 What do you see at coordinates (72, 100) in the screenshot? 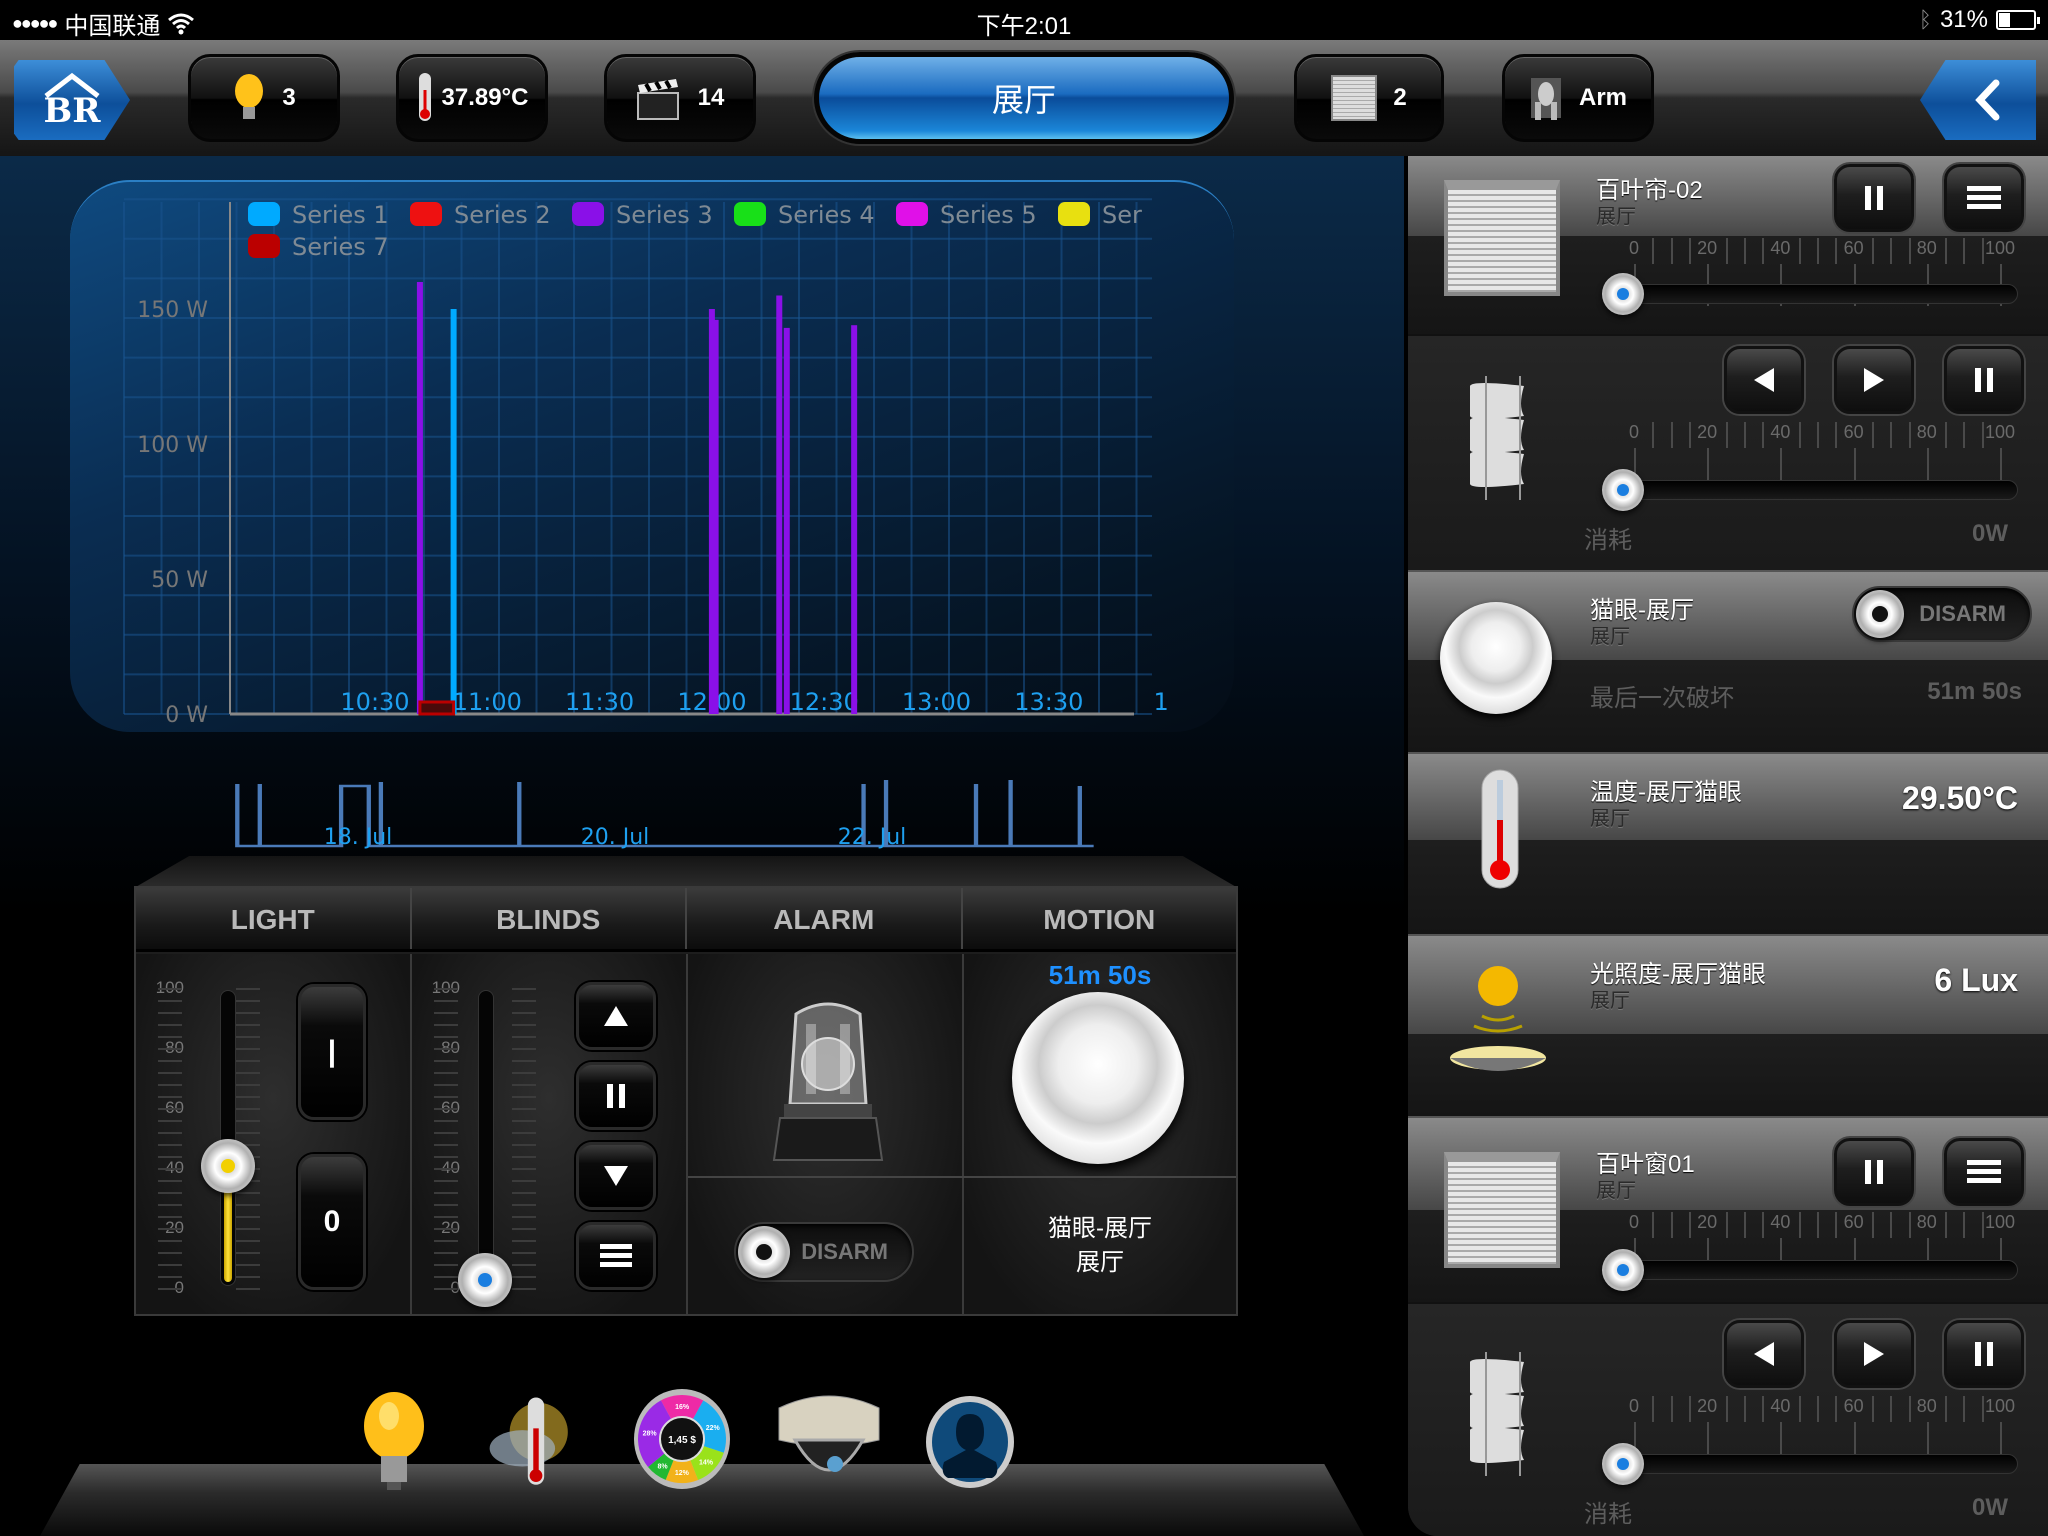
I see `home-button: BR` at bounding box center [72, 100].